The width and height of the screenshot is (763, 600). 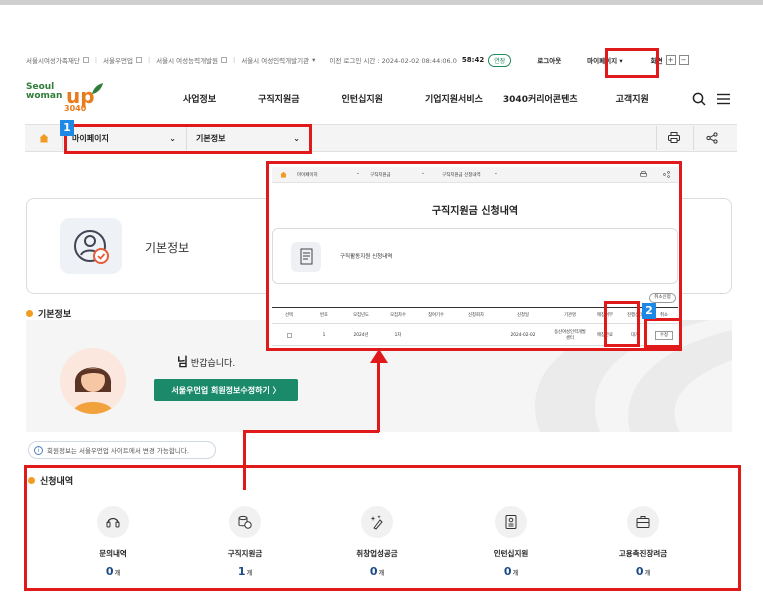 I want to click on td-cohort, so click(x=436, y=335).